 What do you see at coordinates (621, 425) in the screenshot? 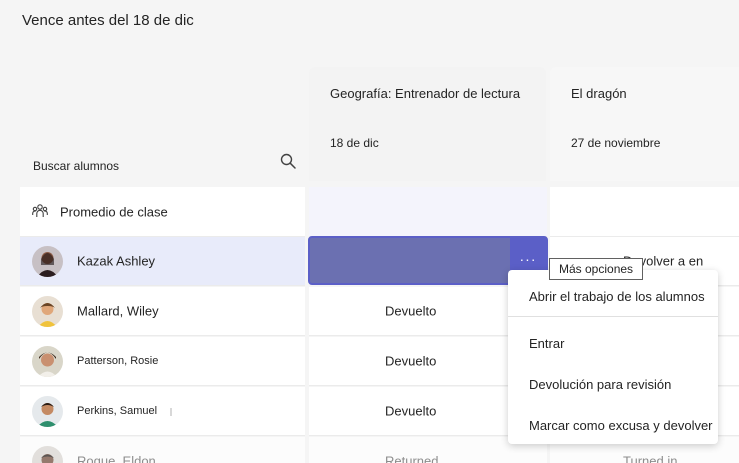
I see `menu-item-excuse-and-return: Marcar como excusa y devolver` at bounding box center [621, 425].